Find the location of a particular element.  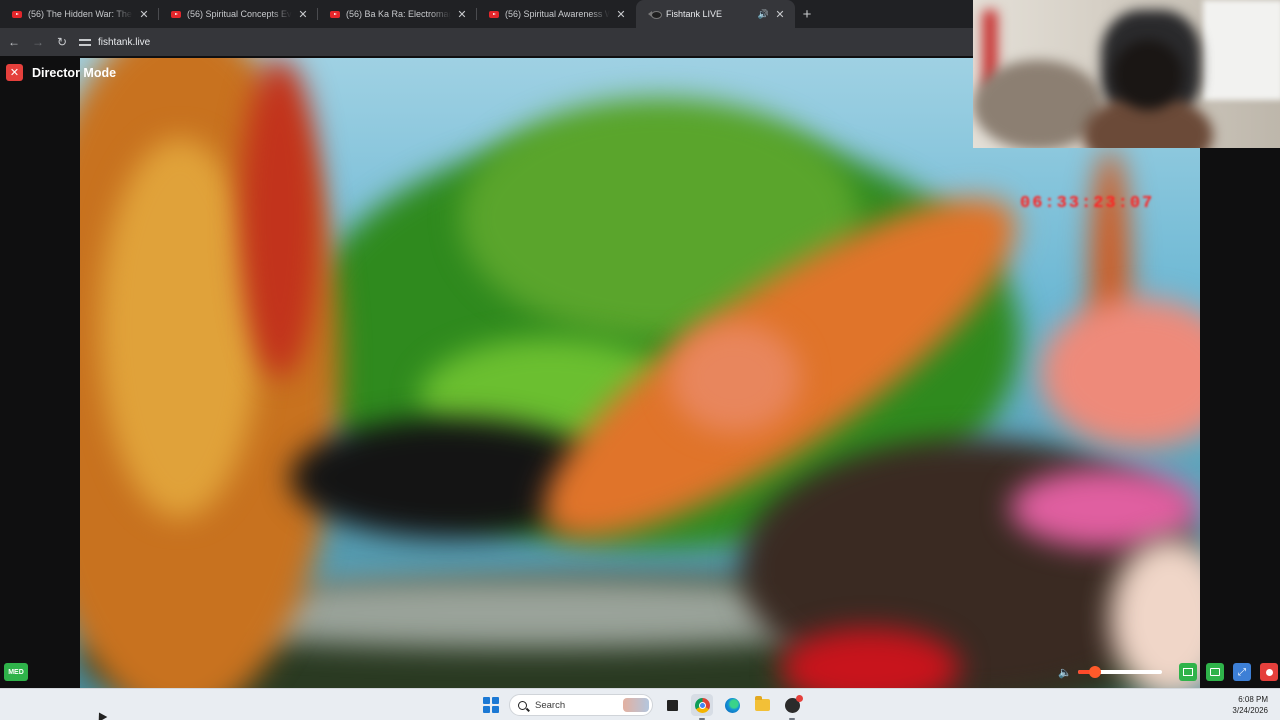

tab-0: (56) The Hidden War: The Loos ✕ is located at coordinates (79, 14).